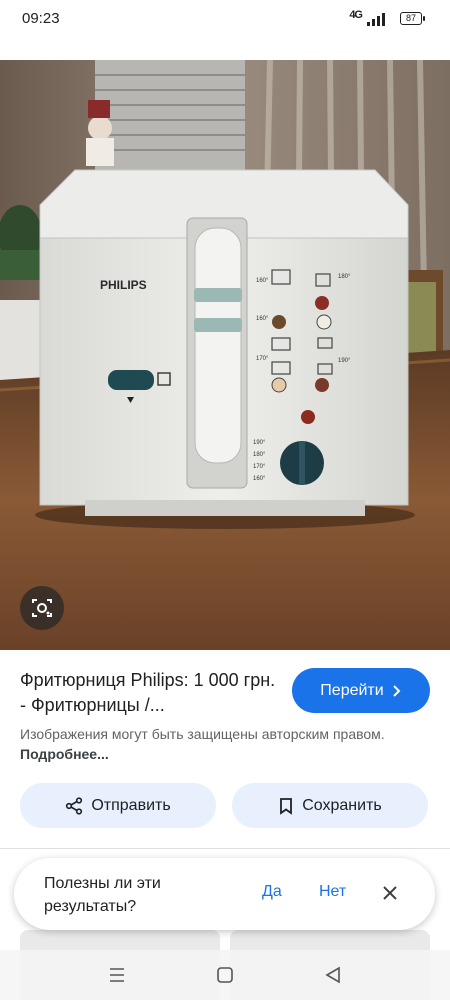 This screenshot has width=450, height=1000. Describe the element at coordinates (117, 975) in the screenshot. I see `menu-nav-icon` at that location.